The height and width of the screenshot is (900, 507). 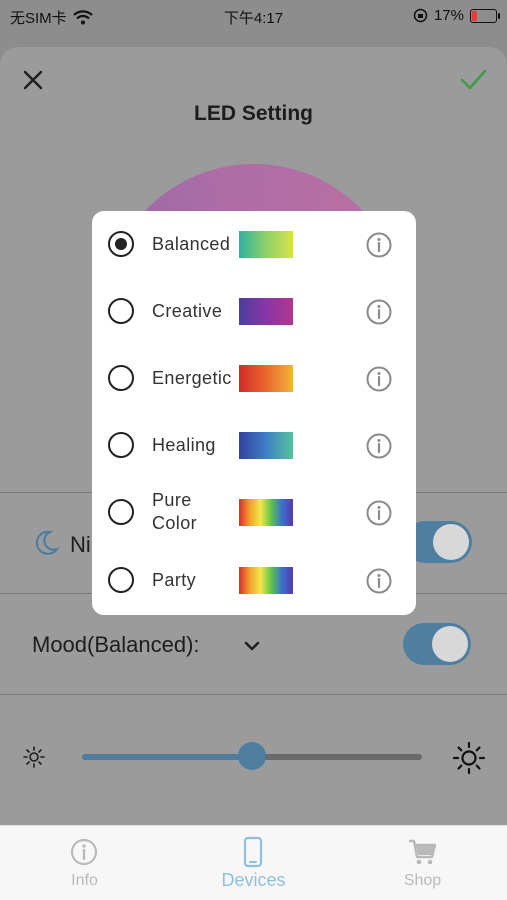 I want to click on tab-shop: Shop, so click(x=422, y=863).